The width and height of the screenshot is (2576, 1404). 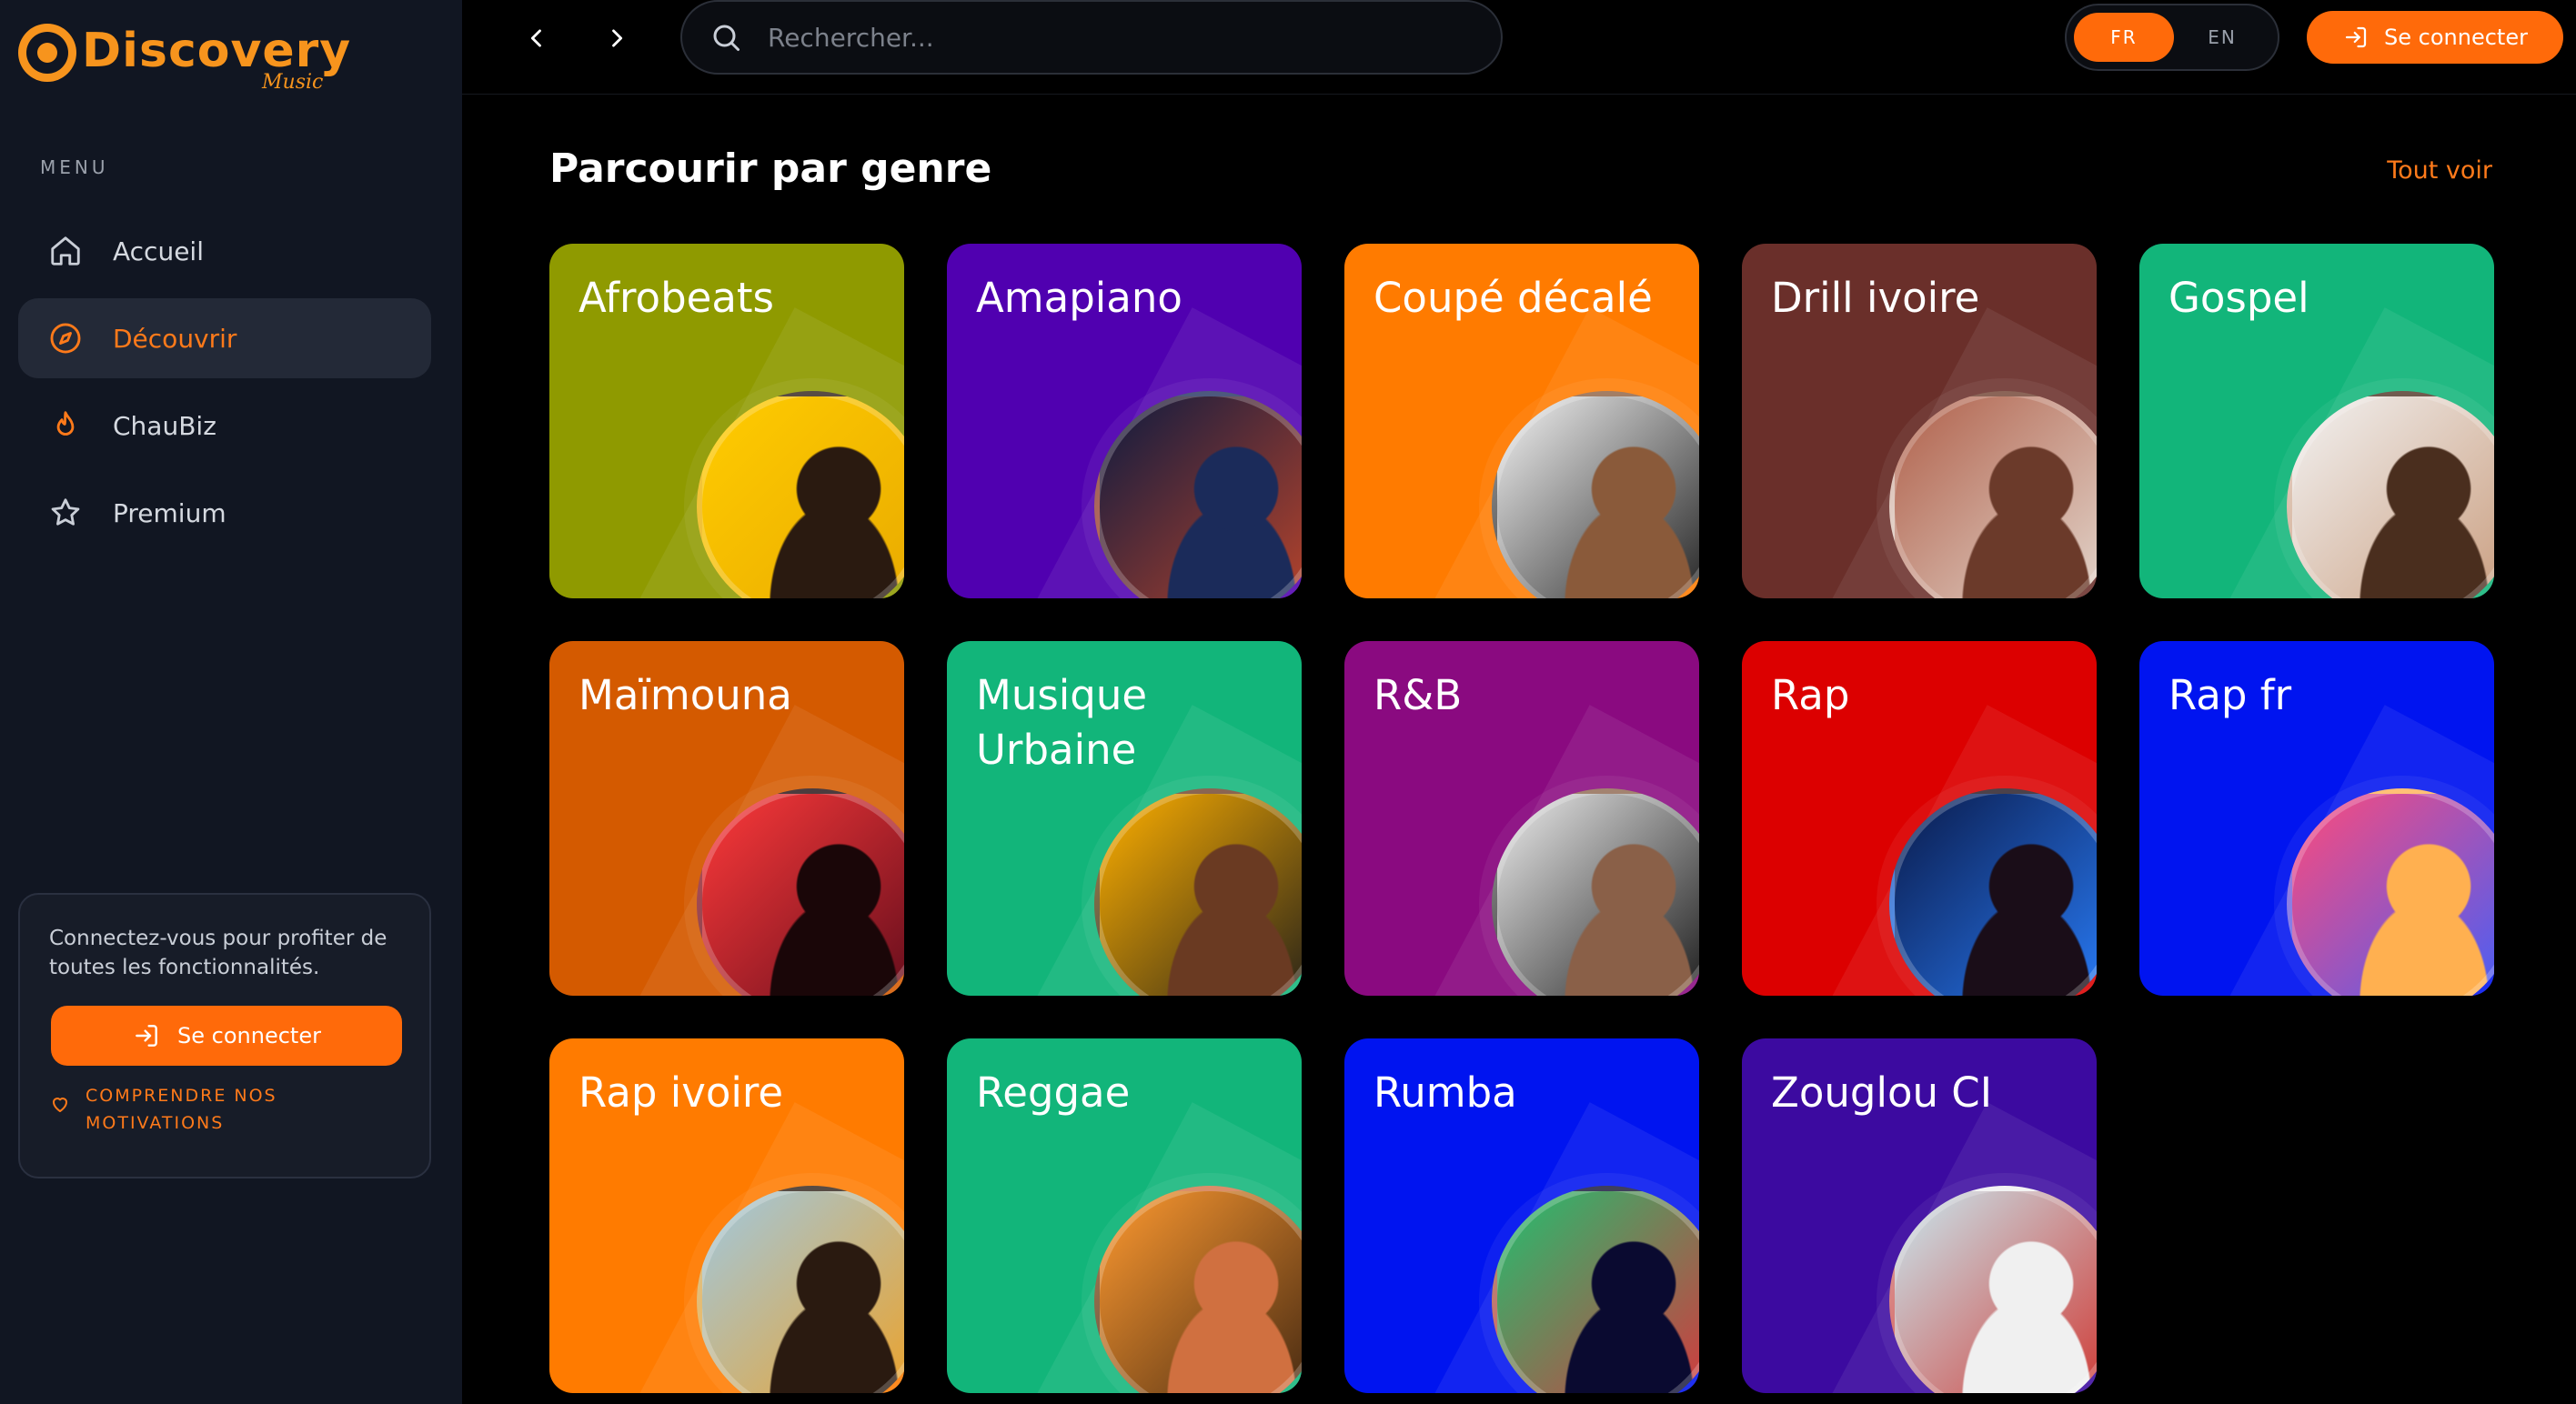 I want to click on sidebar-item-label: Accueil, so click(x=158, y=251).